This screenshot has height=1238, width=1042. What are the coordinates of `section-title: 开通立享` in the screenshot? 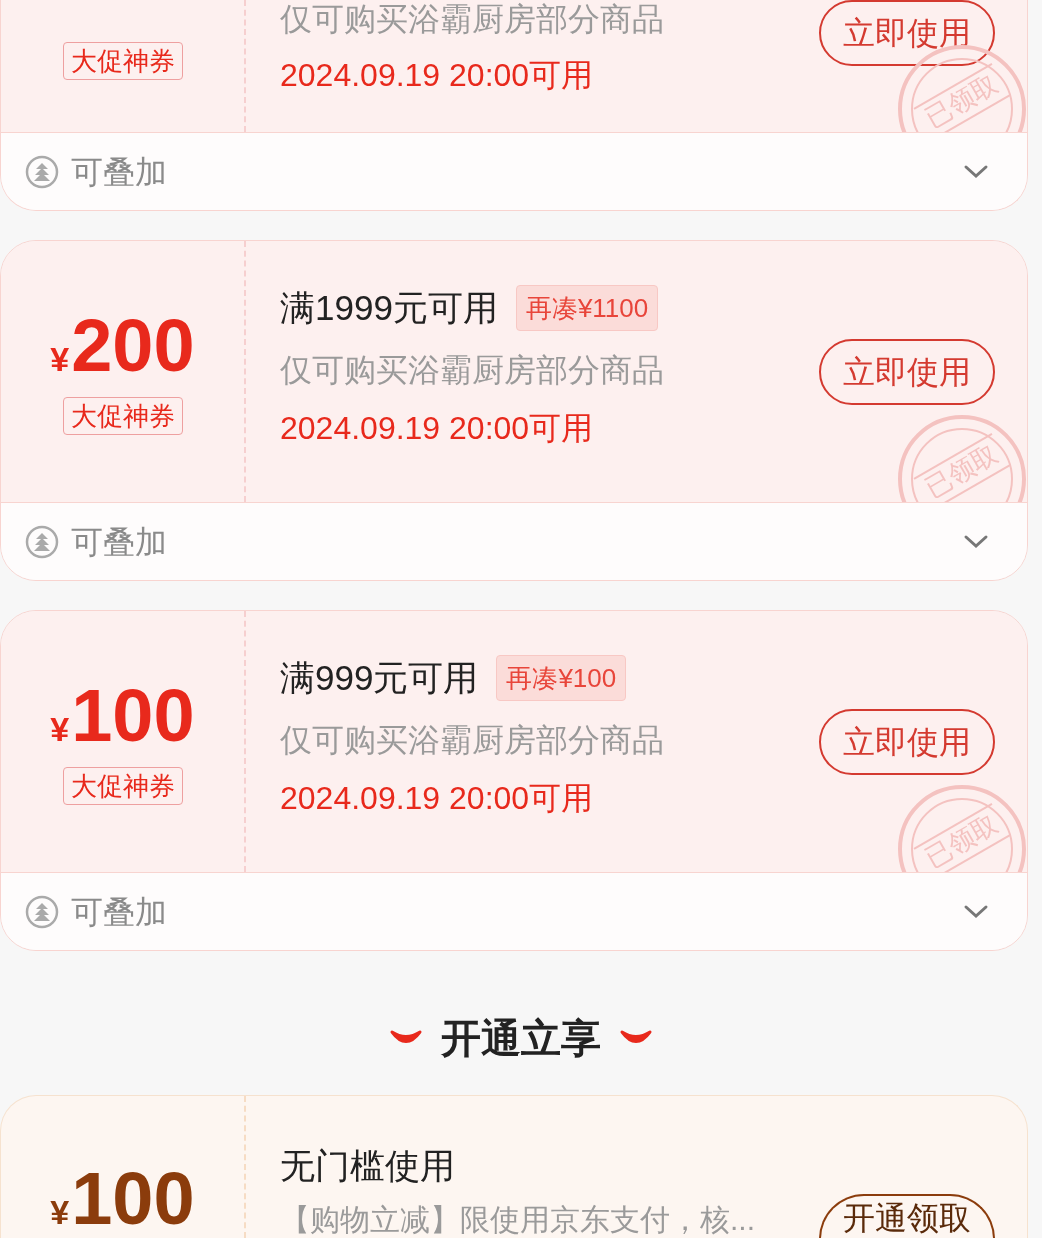 It's located at (521, 1038).